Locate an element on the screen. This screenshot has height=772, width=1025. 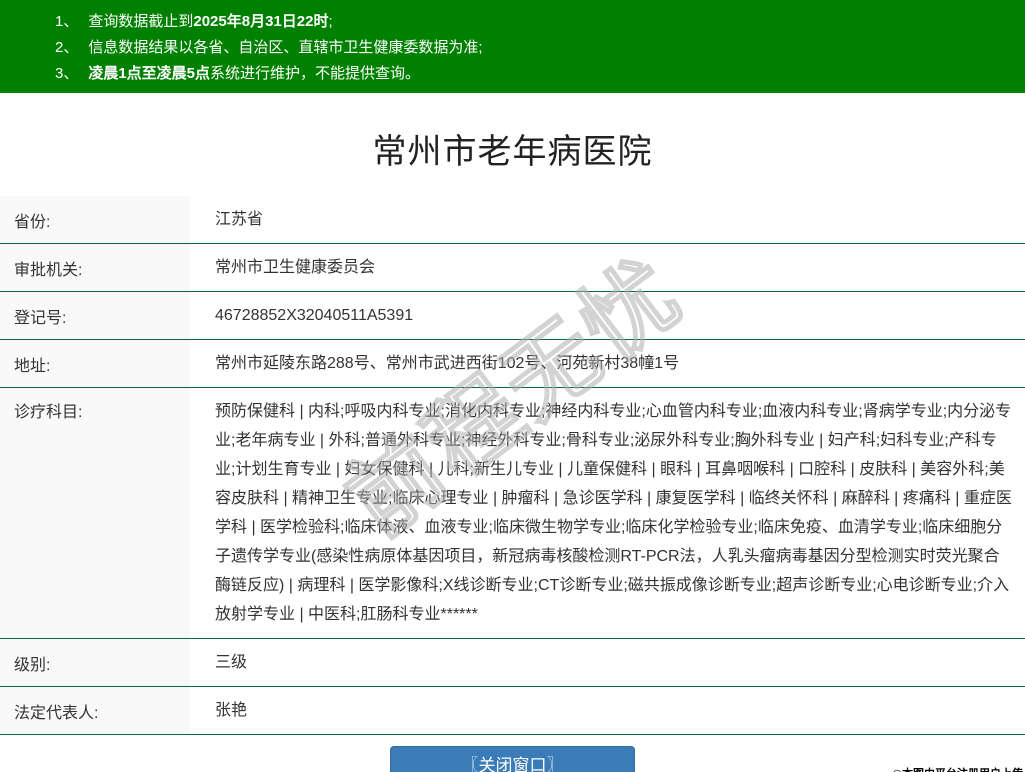
notice-text: 查询数据截止到 is located at coordinates (141, 21).